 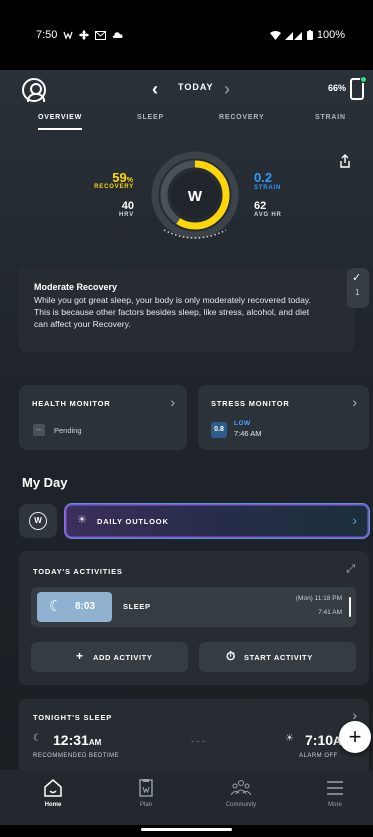 I want to click on hrv-stat: 40 HRV, so click(x=117, y=209).